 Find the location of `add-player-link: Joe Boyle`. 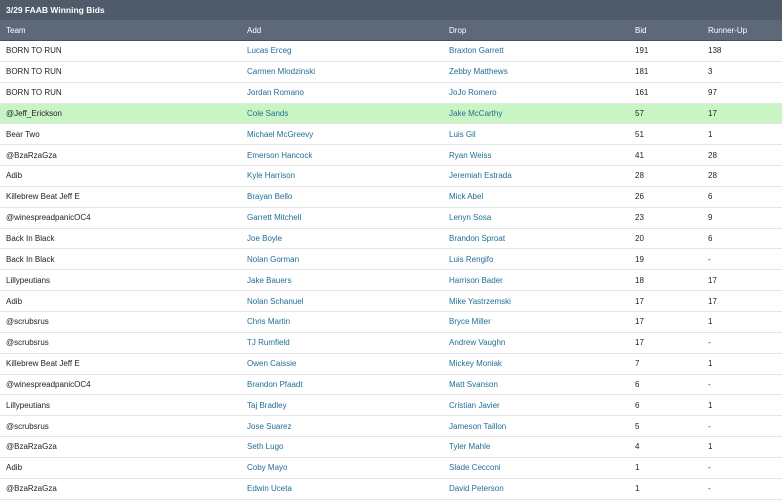

add-player-link: Joe Boyle is located at coordinates (342, 238).